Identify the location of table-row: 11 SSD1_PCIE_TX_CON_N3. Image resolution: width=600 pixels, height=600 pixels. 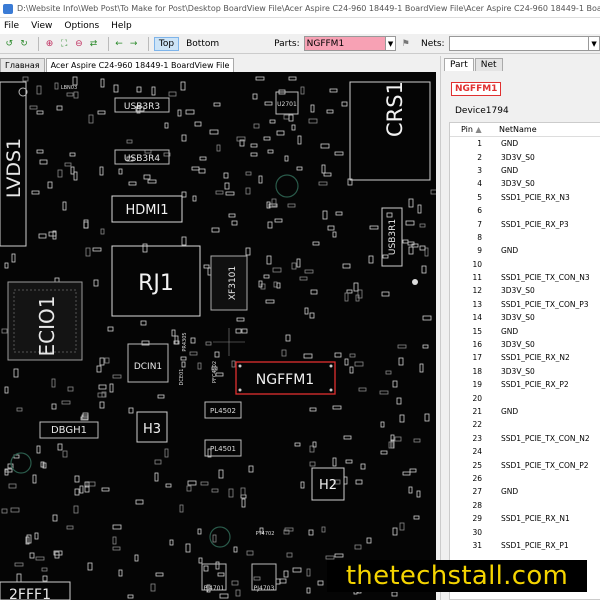
(525, 277).